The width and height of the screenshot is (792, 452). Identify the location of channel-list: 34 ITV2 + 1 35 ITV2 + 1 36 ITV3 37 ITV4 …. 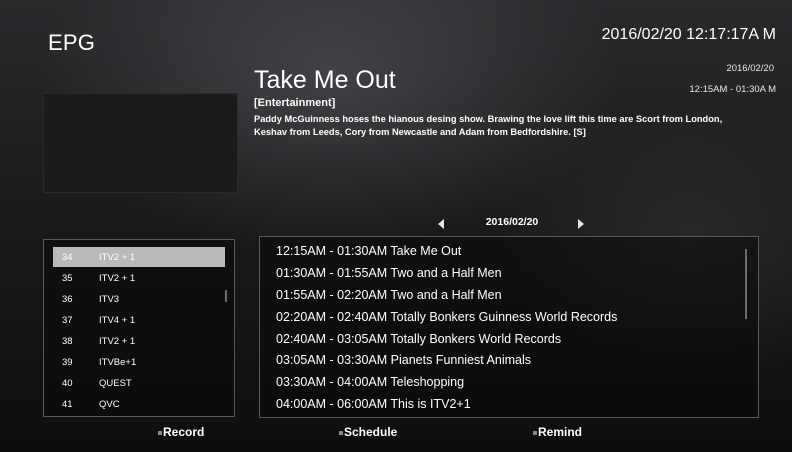
(139, 328).